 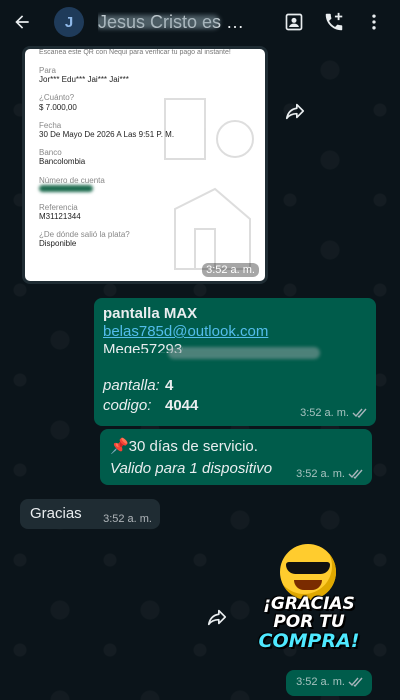 What do you see at coordinates (69, 22) in the screenshot?
I see `avatar: J` at bounding box center [69, 22].